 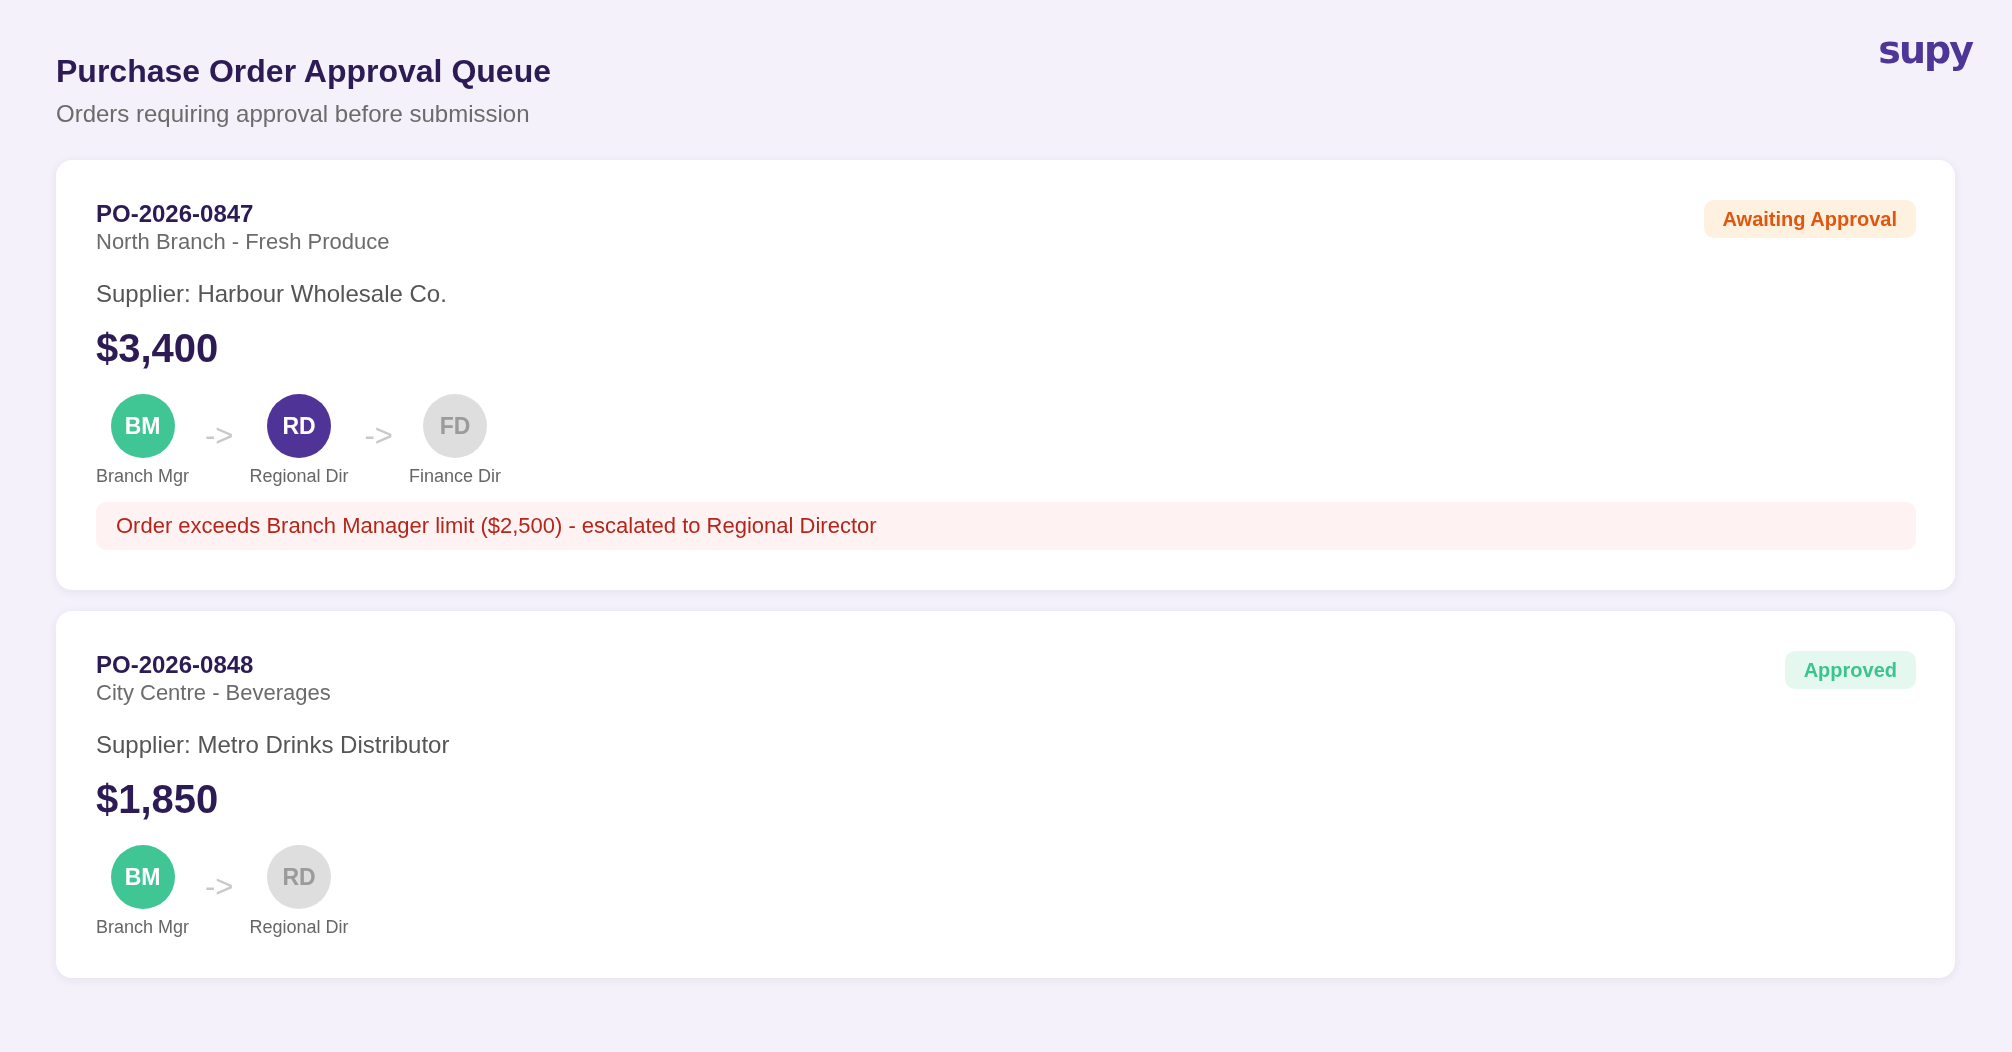 What do you see at coordinates (455, 426) in the screenshot?
I see `approver-avatar: FD` at bounding box center [455, 426].